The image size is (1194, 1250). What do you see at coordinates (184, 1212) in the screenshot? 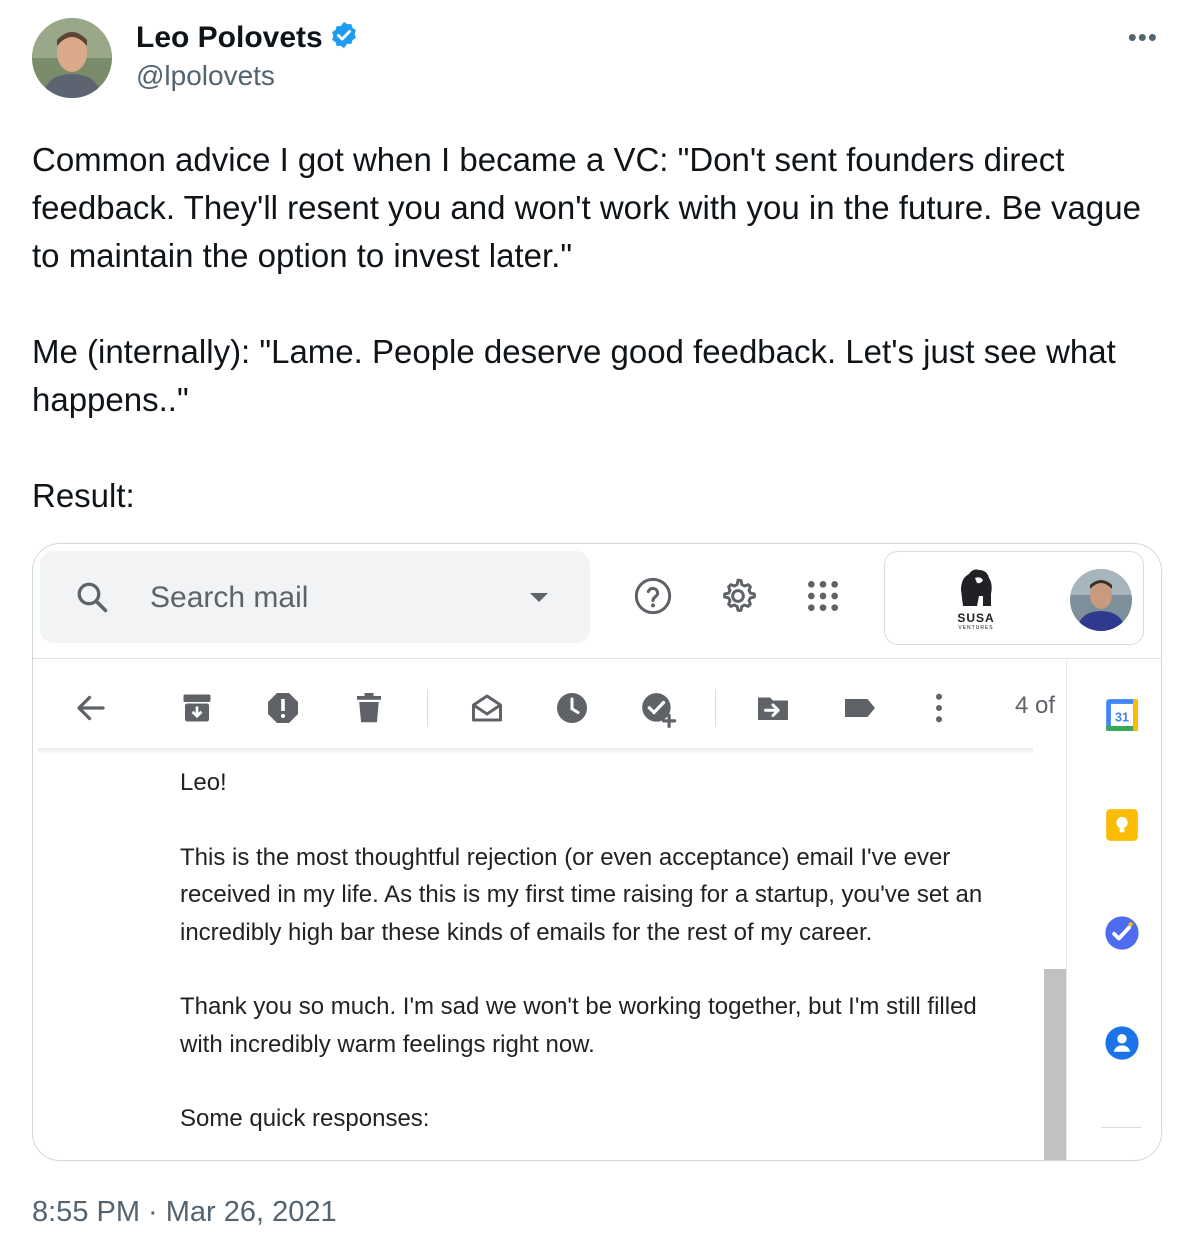
I see `tweet-timestamp: 8:55 PM · Mar 26, 2021` at bounding box center [184, 1212].